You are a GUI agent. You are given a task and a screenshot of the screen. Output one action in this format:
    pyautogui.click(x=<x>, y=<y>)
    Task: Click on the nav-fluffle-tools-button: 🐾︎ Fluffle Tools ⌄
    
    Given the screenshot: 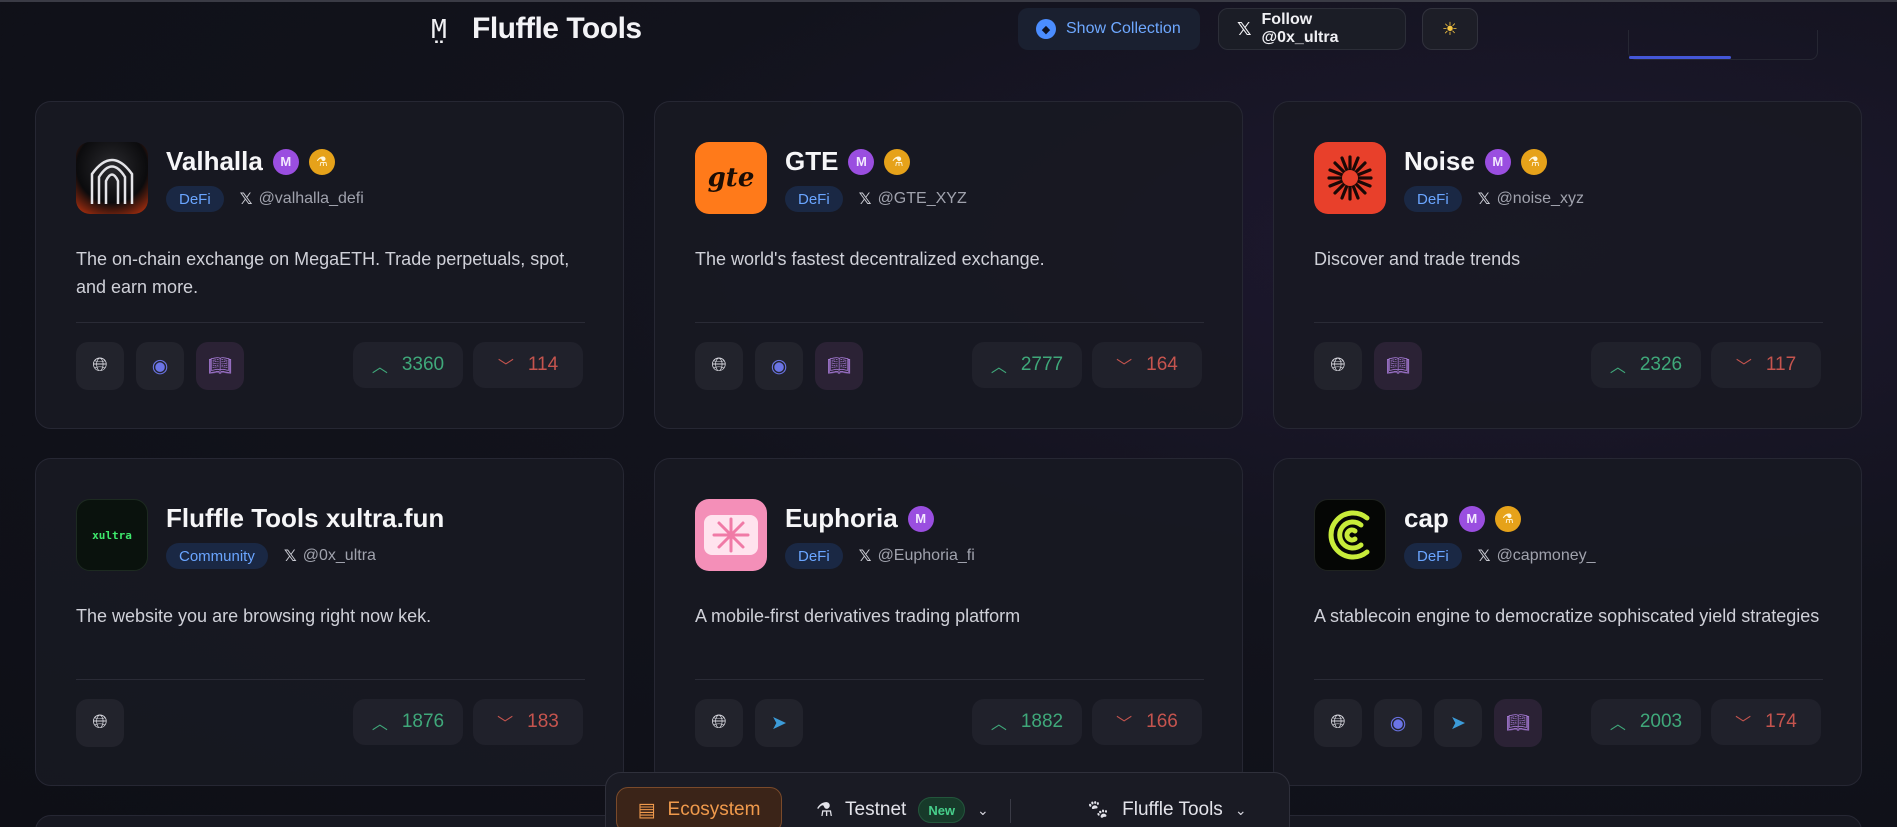 What is the action you would take?
    pyautogui.click(x=1166, y=807)
    